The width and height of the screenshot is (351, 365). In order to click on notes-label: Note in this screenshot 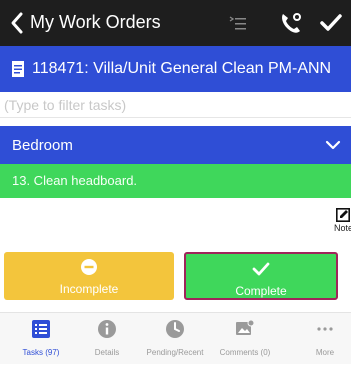, I will do `click(342, 228)`.